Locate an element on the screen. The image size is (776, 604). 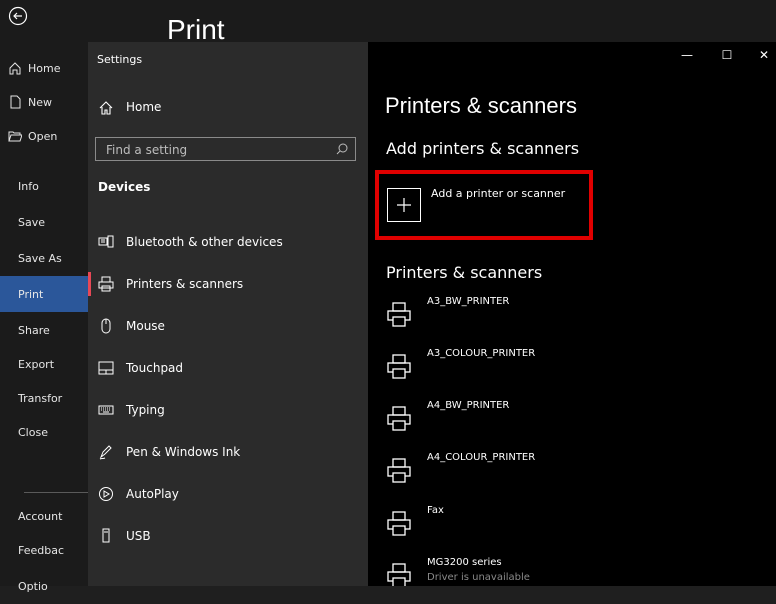
printer-item: Fax is located at coordinates (565, 528).